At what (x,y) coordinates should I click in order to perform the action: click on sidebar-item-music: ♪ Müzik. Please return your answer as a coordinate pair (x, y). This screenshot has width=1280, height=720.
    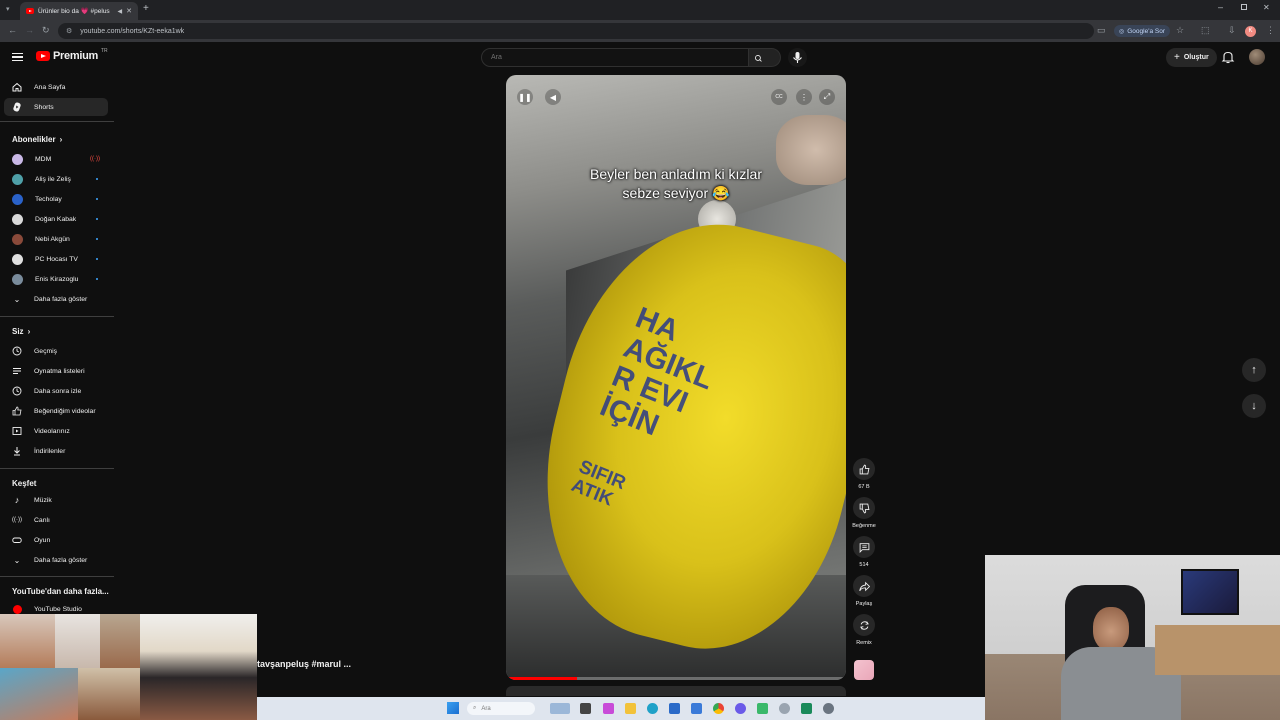
    Looking at the image, I should click on (56, 500).